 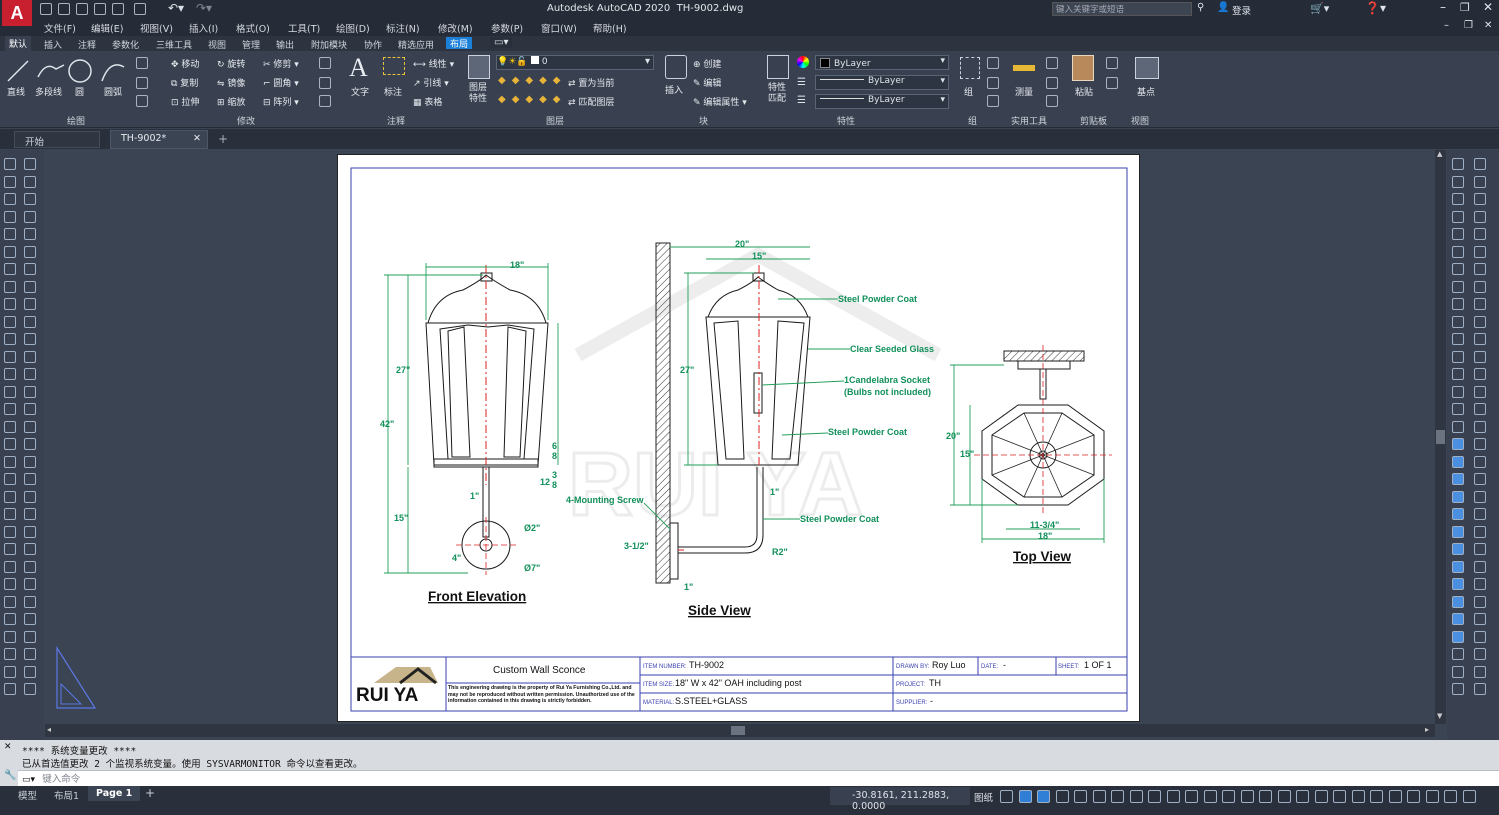 What do you see at coordinates (676, 67) in the screenshot?
I see `insert-block-icon` at bounding box center [676, 67].